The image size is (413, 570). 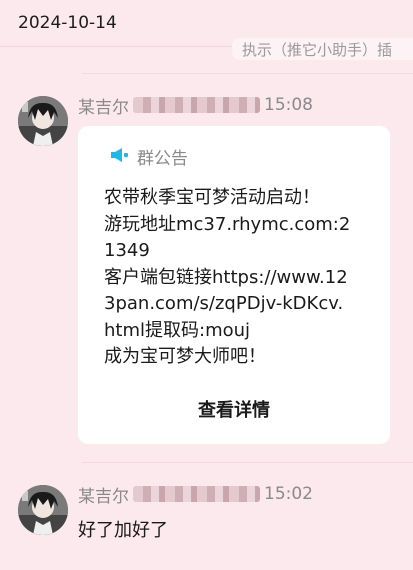 What do you see at coordinates (226, 277) in the screenshot?
I see `notice-line: 客户端包链接https://www.12` at bounding box center [226, 277].